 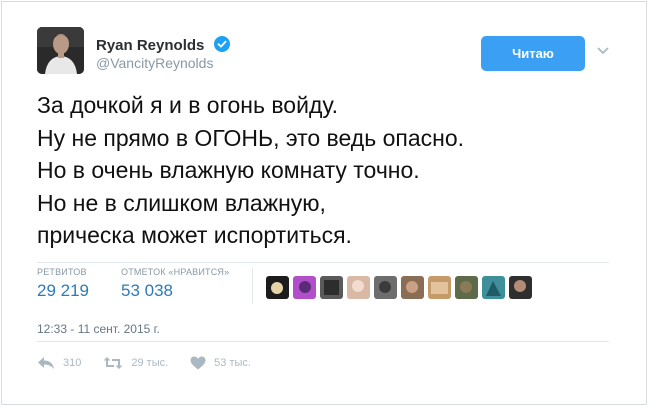 What do you see at coordinates (232, 363) in the screenshot?
I see `like-count: 53 тыс.` at bounding box center [232, 363].